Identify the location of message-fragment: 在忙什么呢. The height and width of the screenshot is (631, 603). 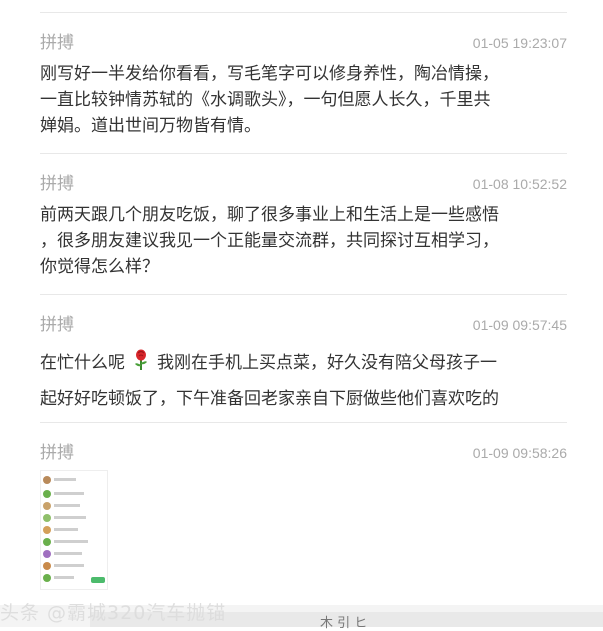
(82, 363).